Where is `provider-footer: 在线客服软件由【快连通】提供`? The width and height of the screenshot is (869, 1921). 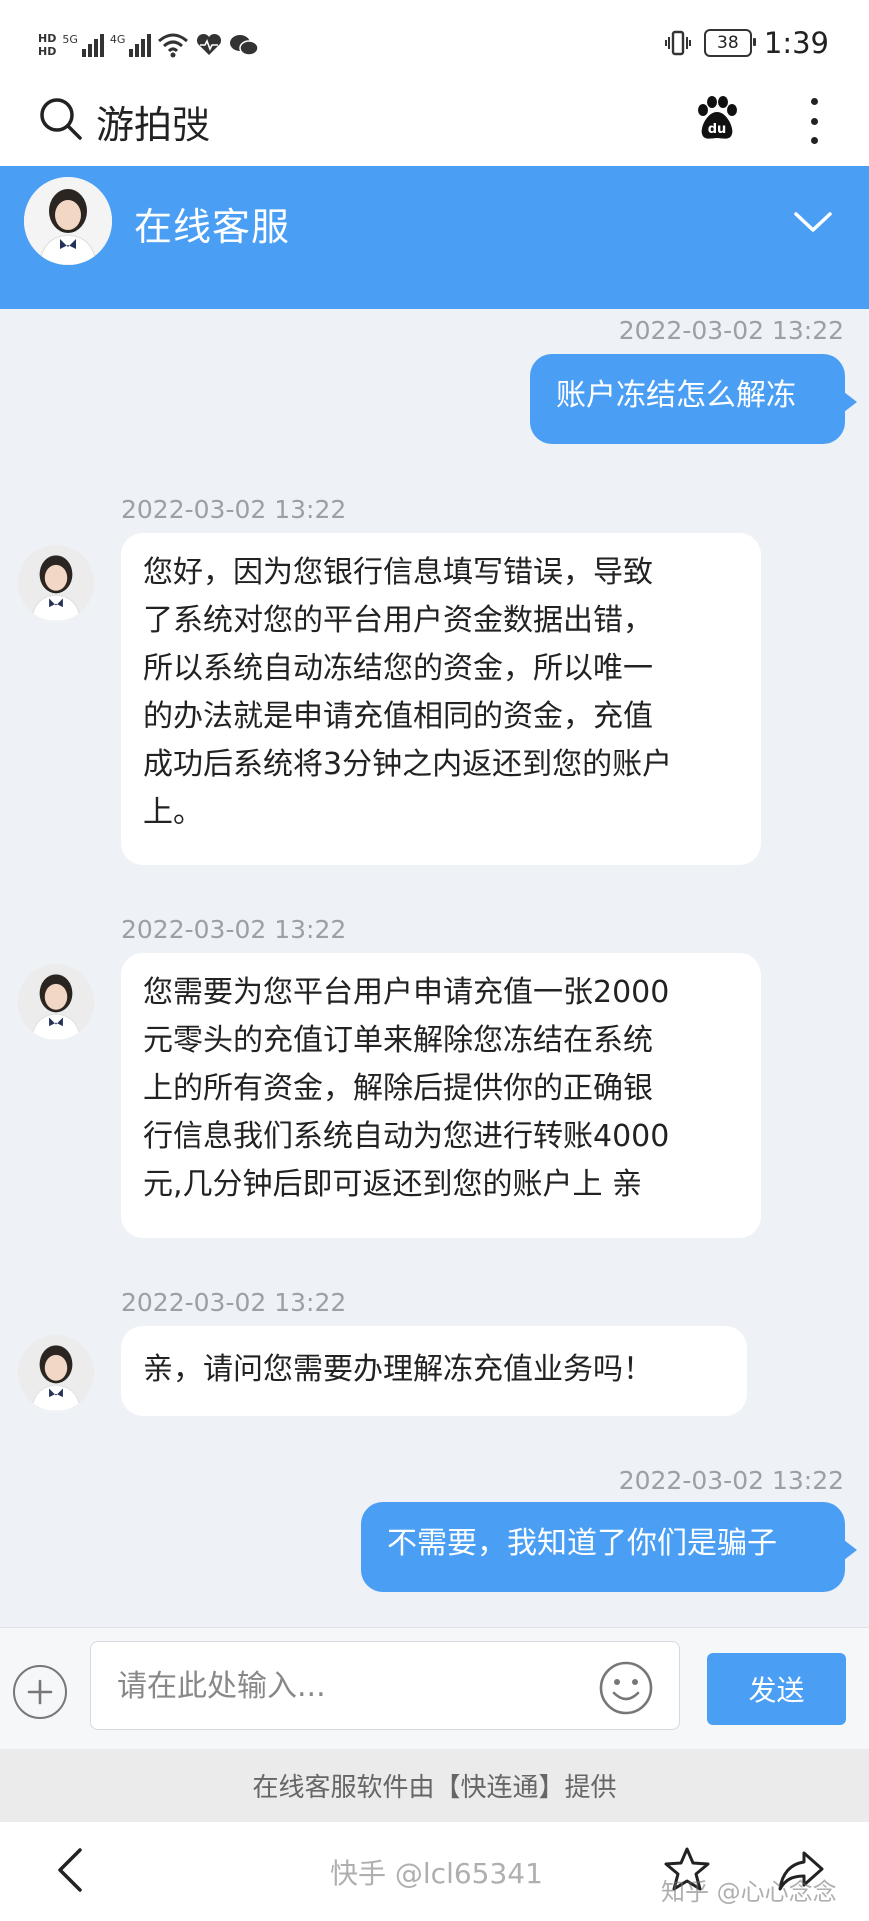
provider-footer: 在线客服软件由【快连通】提供 is located at coordinates (434, 1785).